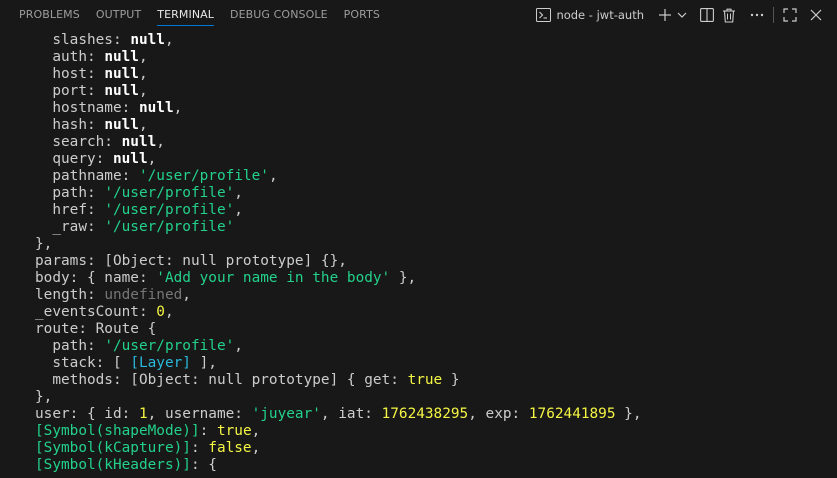 This screenshot has height=478, width=837. What do you see at coordinates (757, 15) in the screenshot?
I see `more-actions-icon` at bounding box center [757, 15].